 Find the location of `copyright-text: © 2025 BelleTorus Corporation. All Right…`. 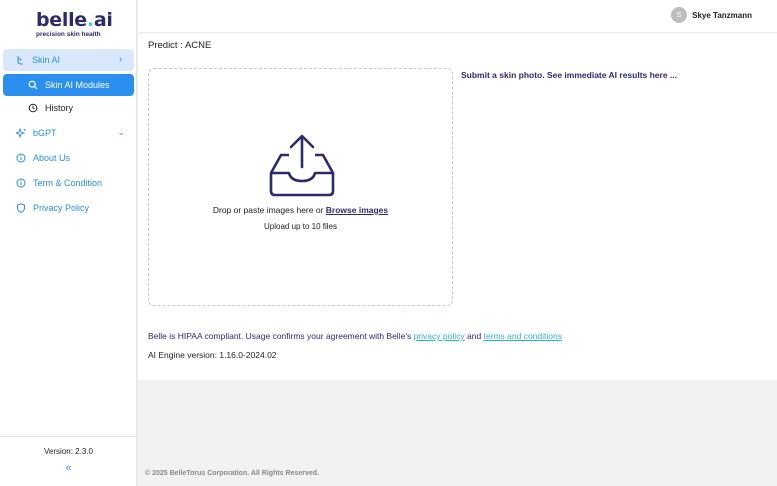

copyright-text: © 2025 BelleTorus Corporation. All Right… is located at coordinates (232, 473).